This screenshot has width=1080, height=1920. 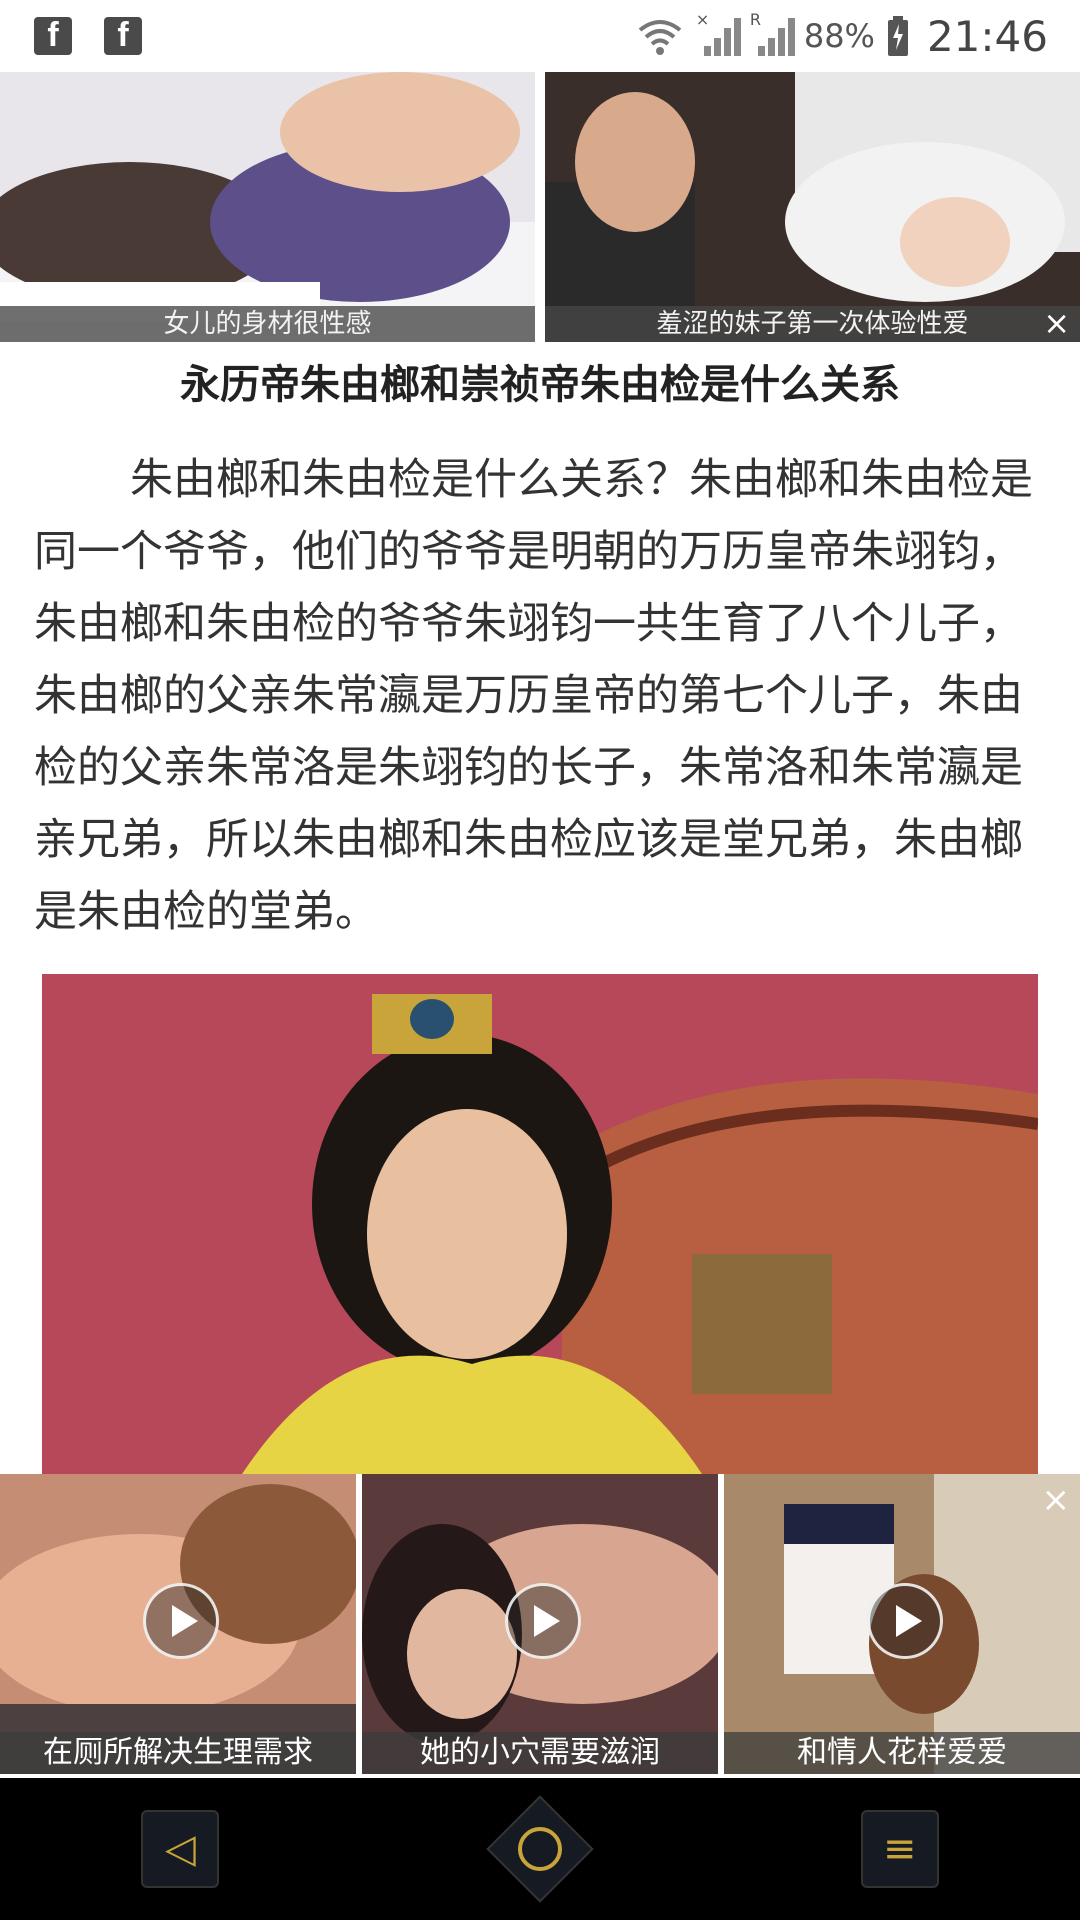 I want to click on navigation-bar: ◁ ≡, so click(x=540, y=1849).